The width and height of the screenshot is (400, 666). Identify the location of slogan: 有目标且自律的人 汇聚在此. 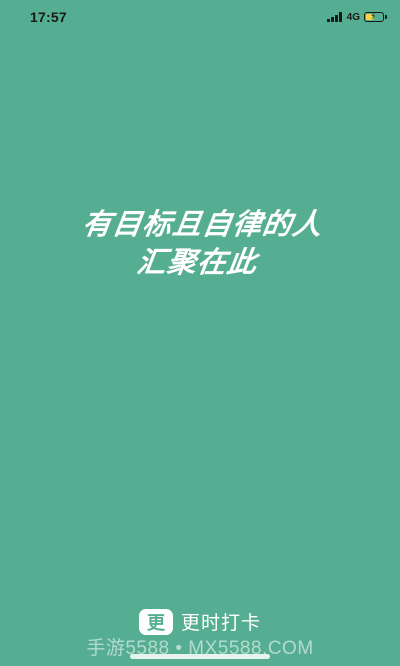
(200, 243).